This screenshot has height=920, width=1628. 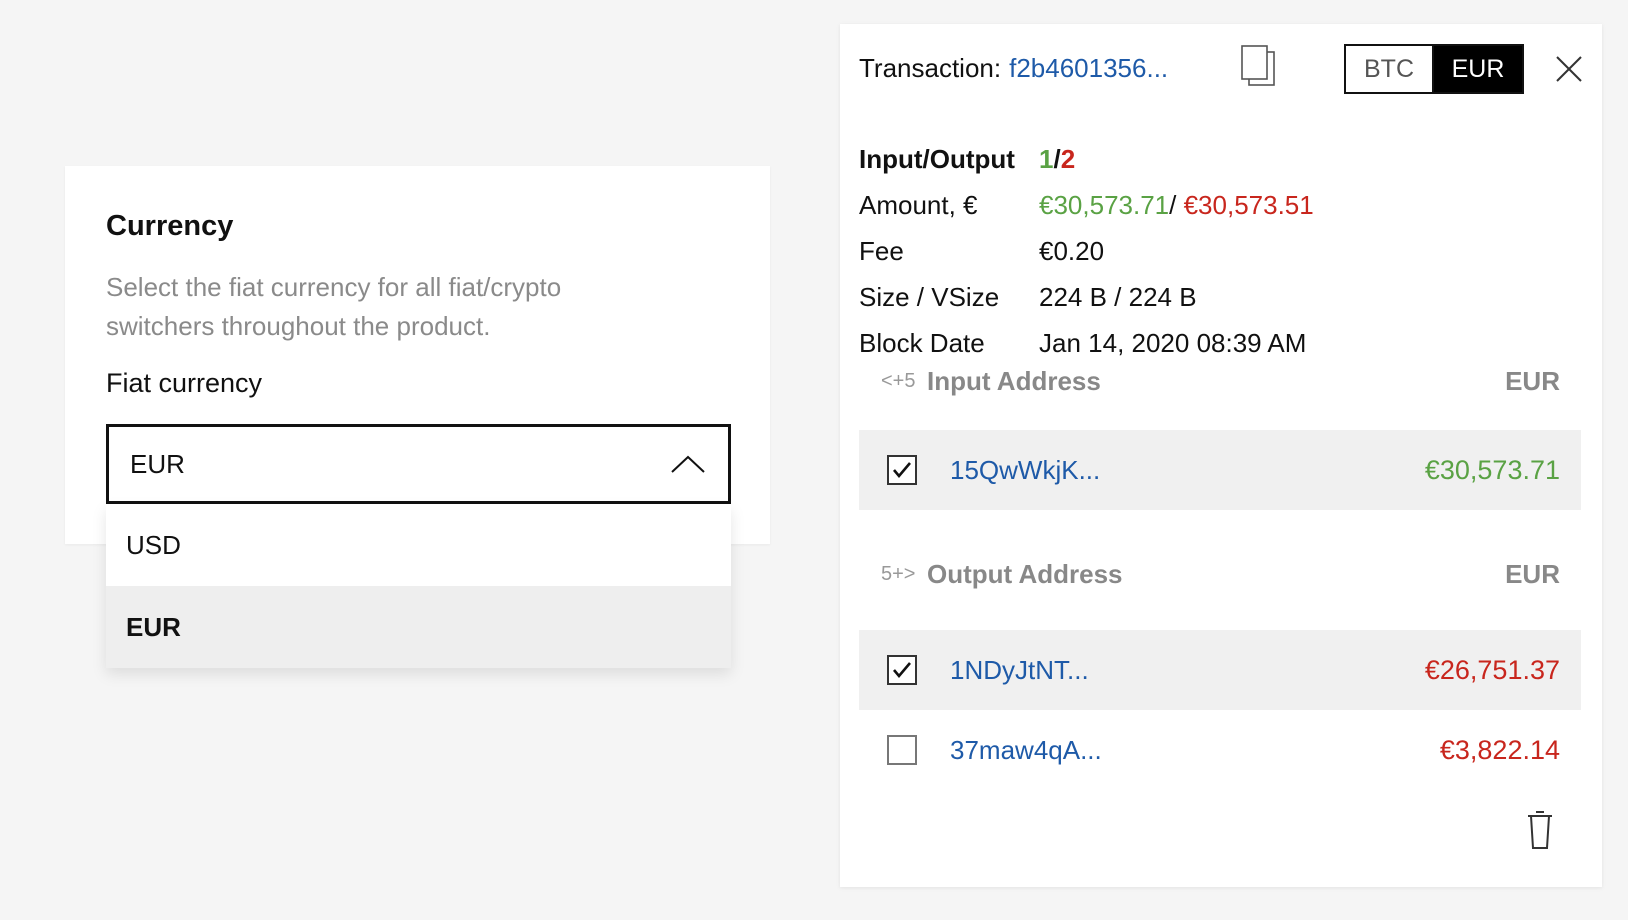 What do you see at coordinates (1492, 469) in the screenshot?
I see `input-amount: €30,573.71` at bounding box center [1492, 469].